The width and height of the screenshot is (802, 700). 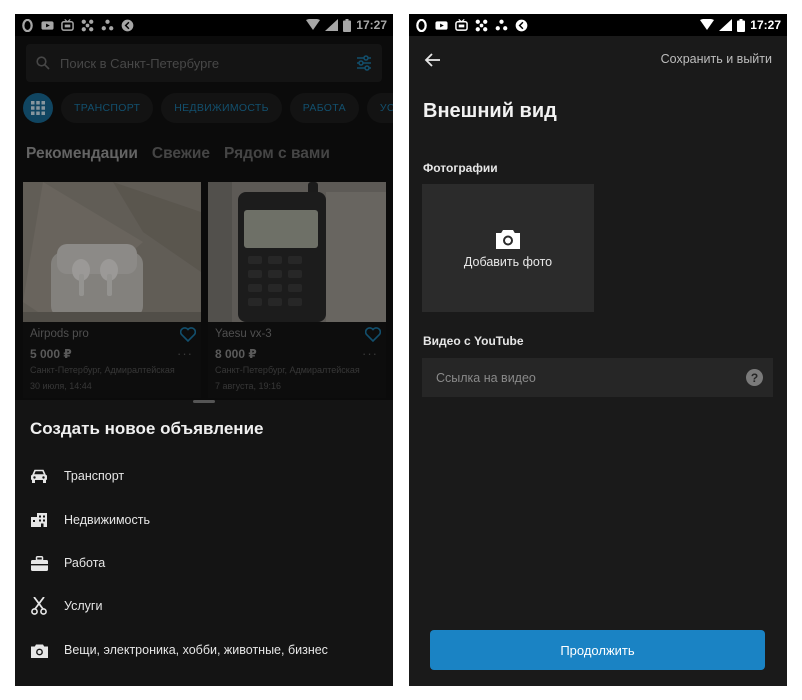 I want to click on tv-icon, so click(x=461, y=24).